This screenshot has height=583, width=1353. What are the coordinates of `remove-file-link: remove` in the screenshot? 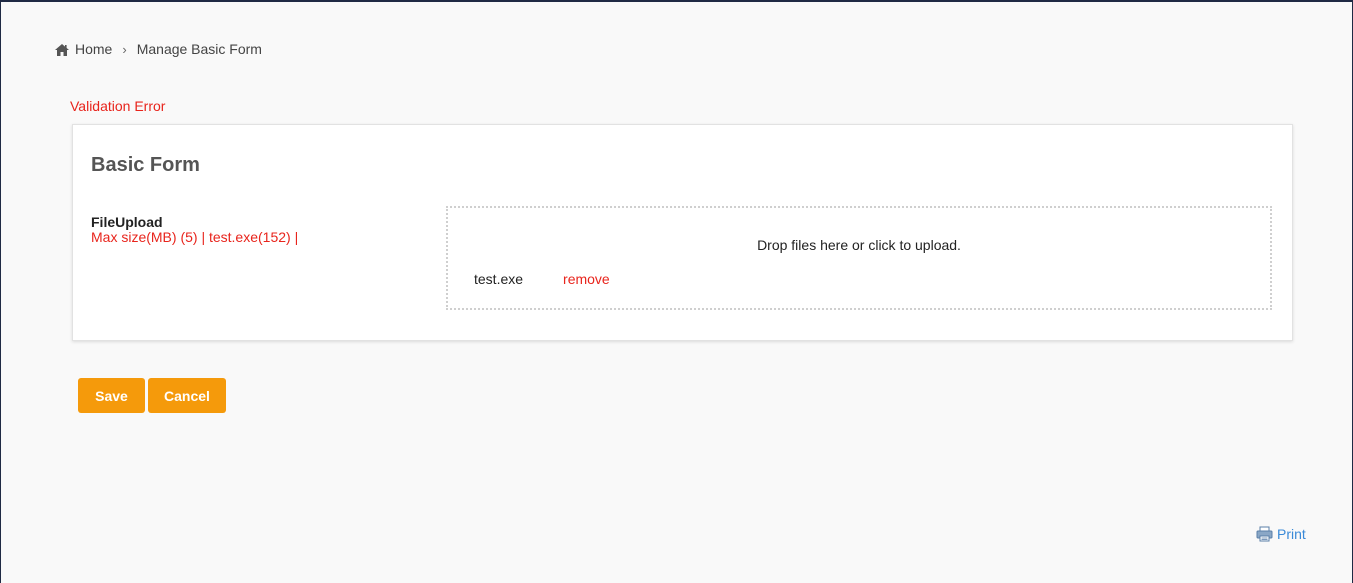 It's located at (586, 279).